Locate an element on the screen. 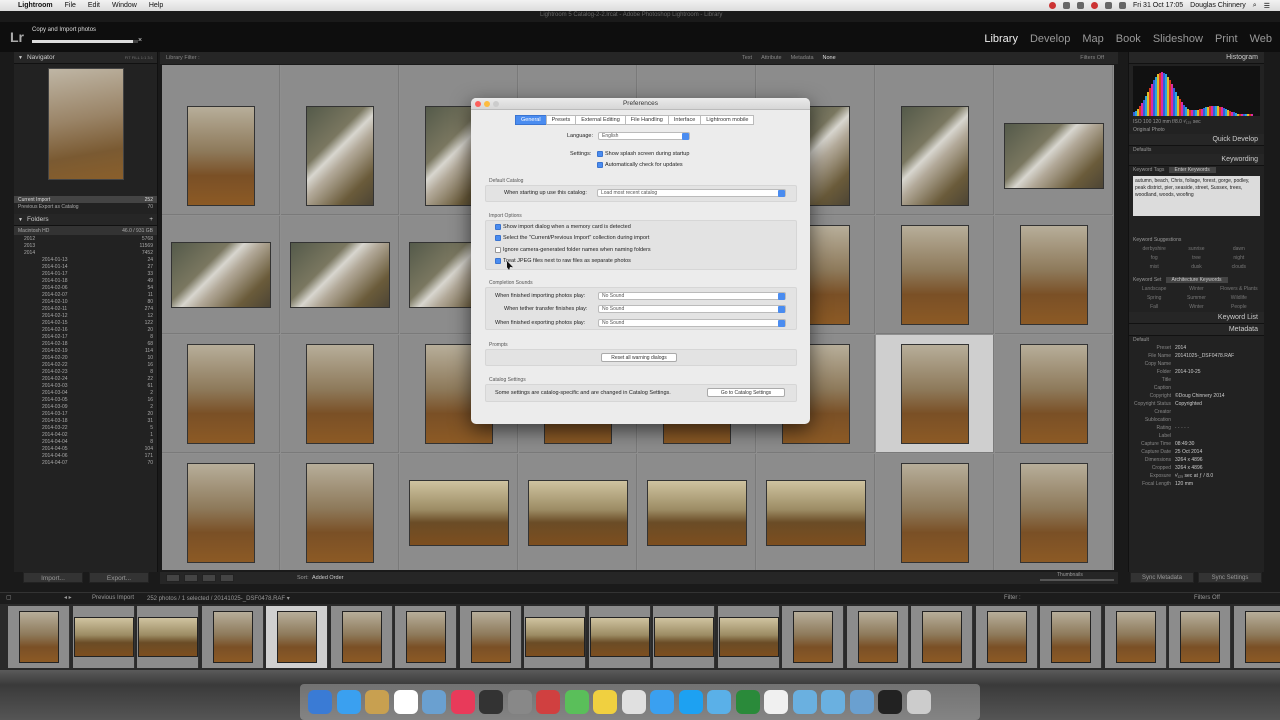 The height and width of the screenshot is (720, 1280). keyword-set-item: Winter is located at coordinates (1196, 289).